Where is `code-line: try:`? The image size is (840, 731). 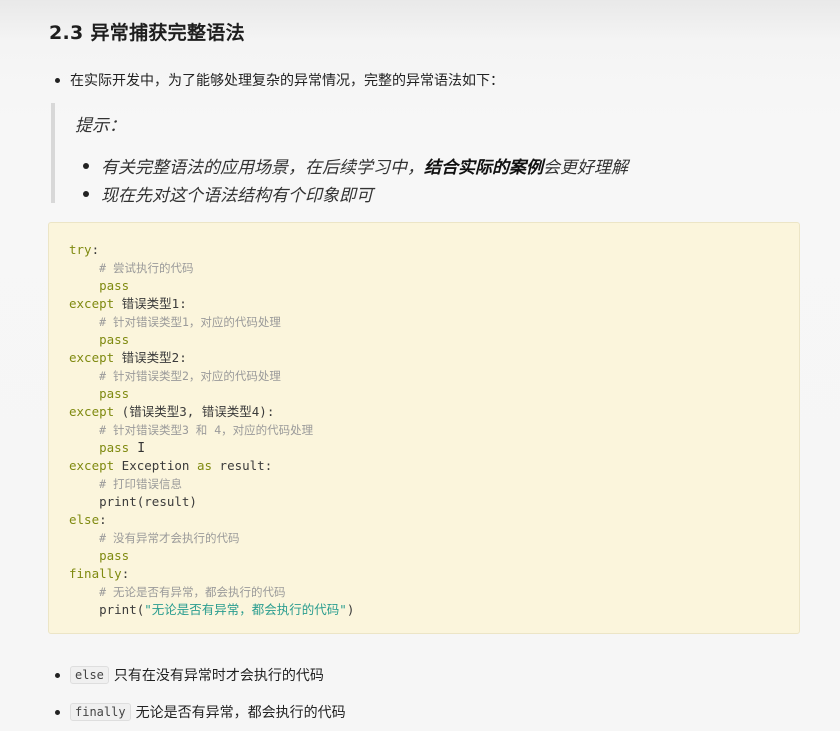 code-line: try: is located at coordinates (211, 250).